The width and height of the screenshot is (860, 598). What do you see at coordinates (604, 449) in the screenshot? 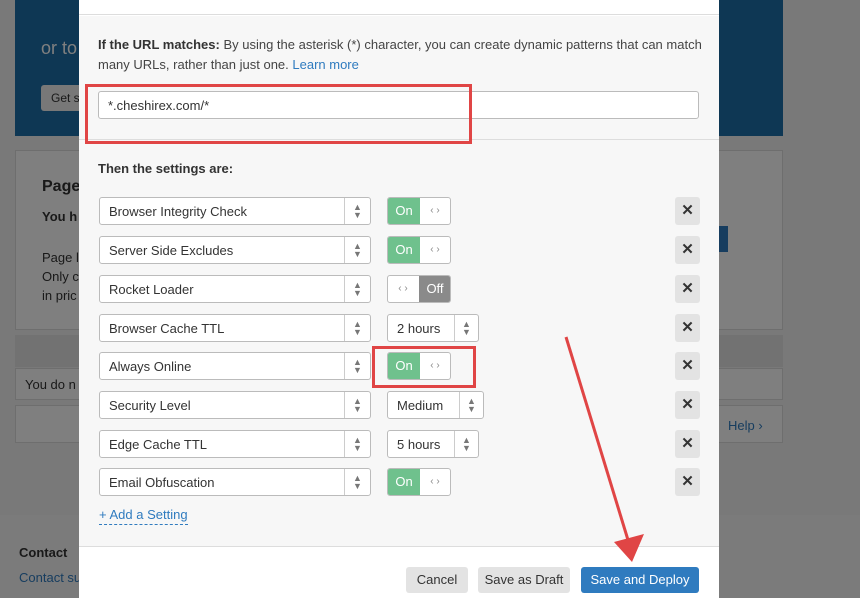
I see `annotation-arrow-icon` at bounding box center [604, 449].